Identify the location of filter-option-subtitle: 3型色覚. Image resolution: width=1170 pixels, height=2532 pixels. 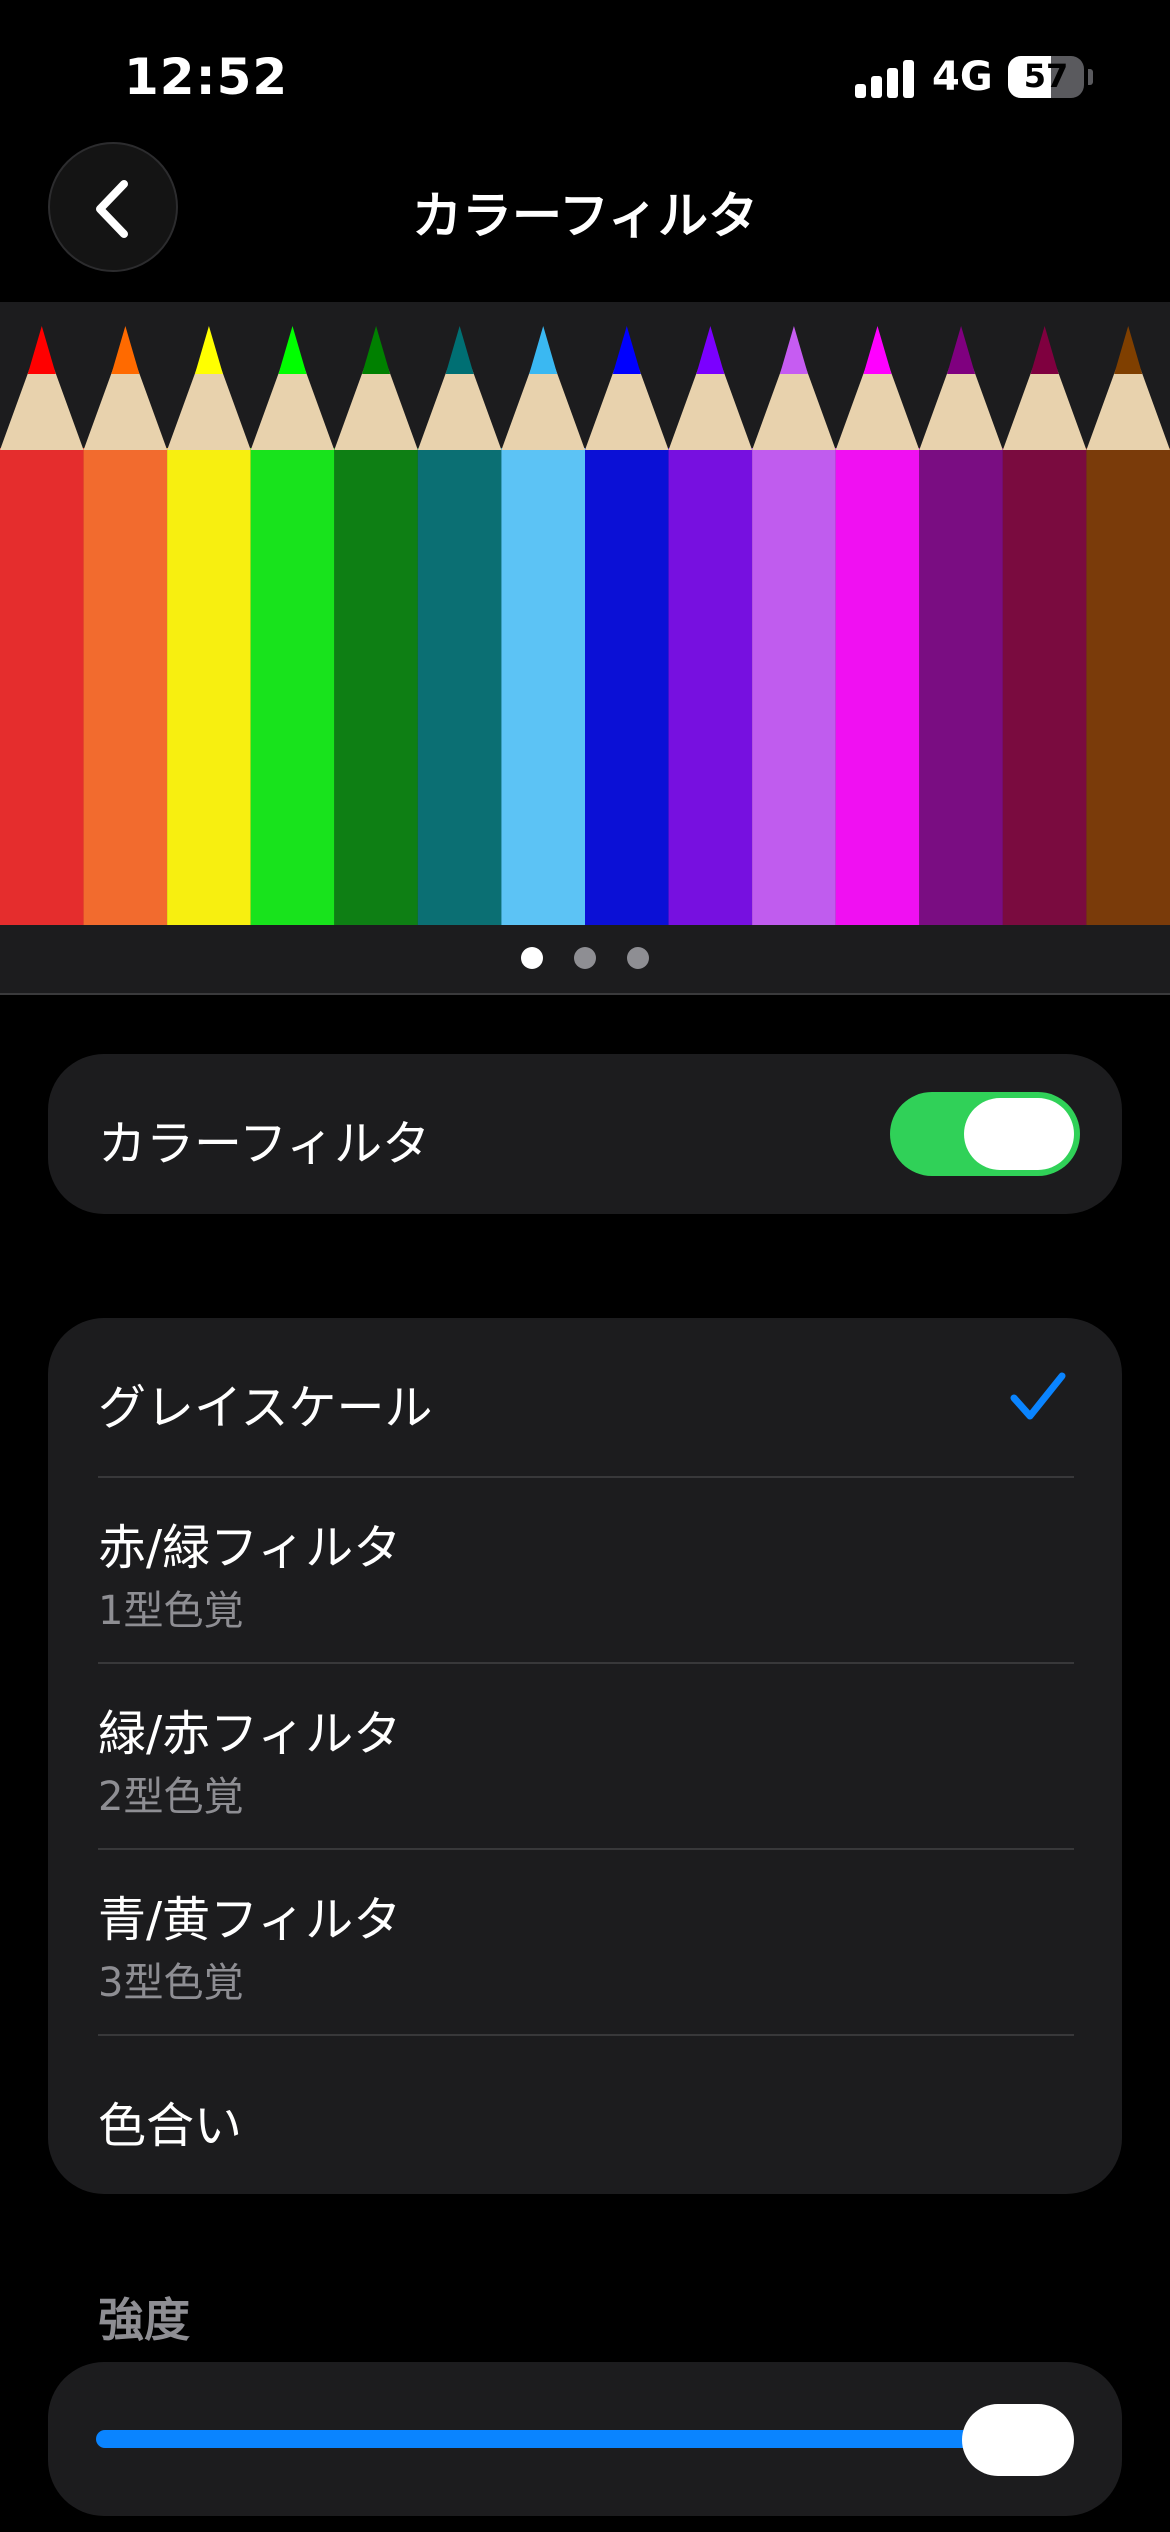
(171, 1983).